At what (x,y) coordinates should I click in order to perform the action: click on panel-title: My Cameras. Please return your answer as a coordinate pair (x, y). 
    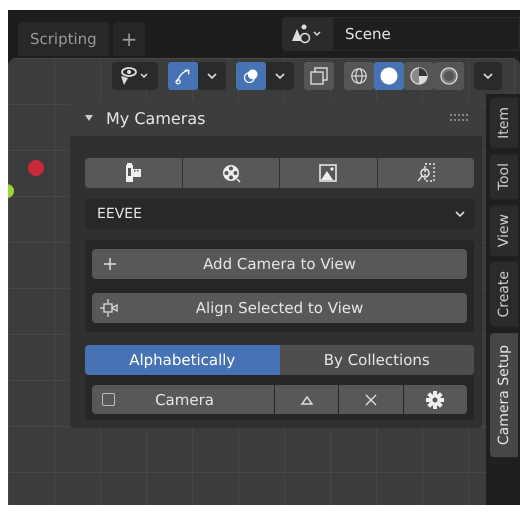
    Looking at the image, I should click on (156, 118).